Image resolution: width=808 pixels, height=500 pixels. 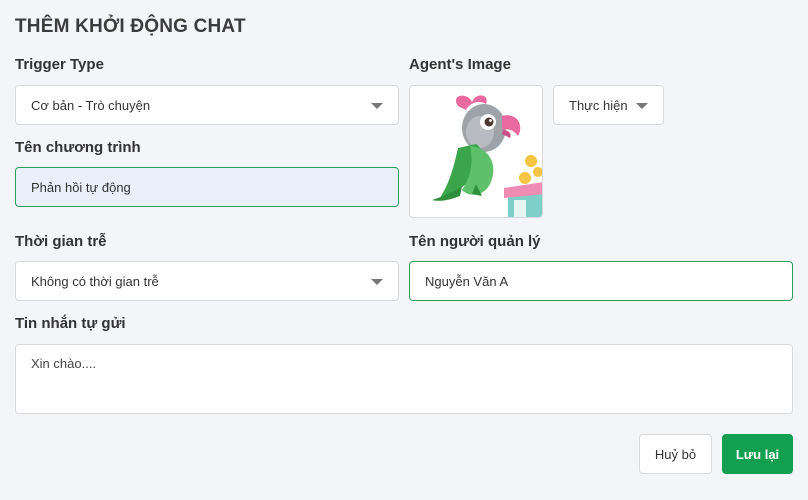 I want to click on agent-image-preview, so click(x=476, y=151).